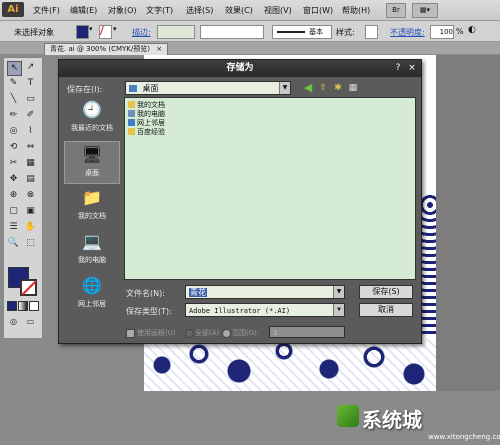  Describe the element at coordinates (386, 292) in the screenshot. I see `save-button: 保存(S)` at that location.